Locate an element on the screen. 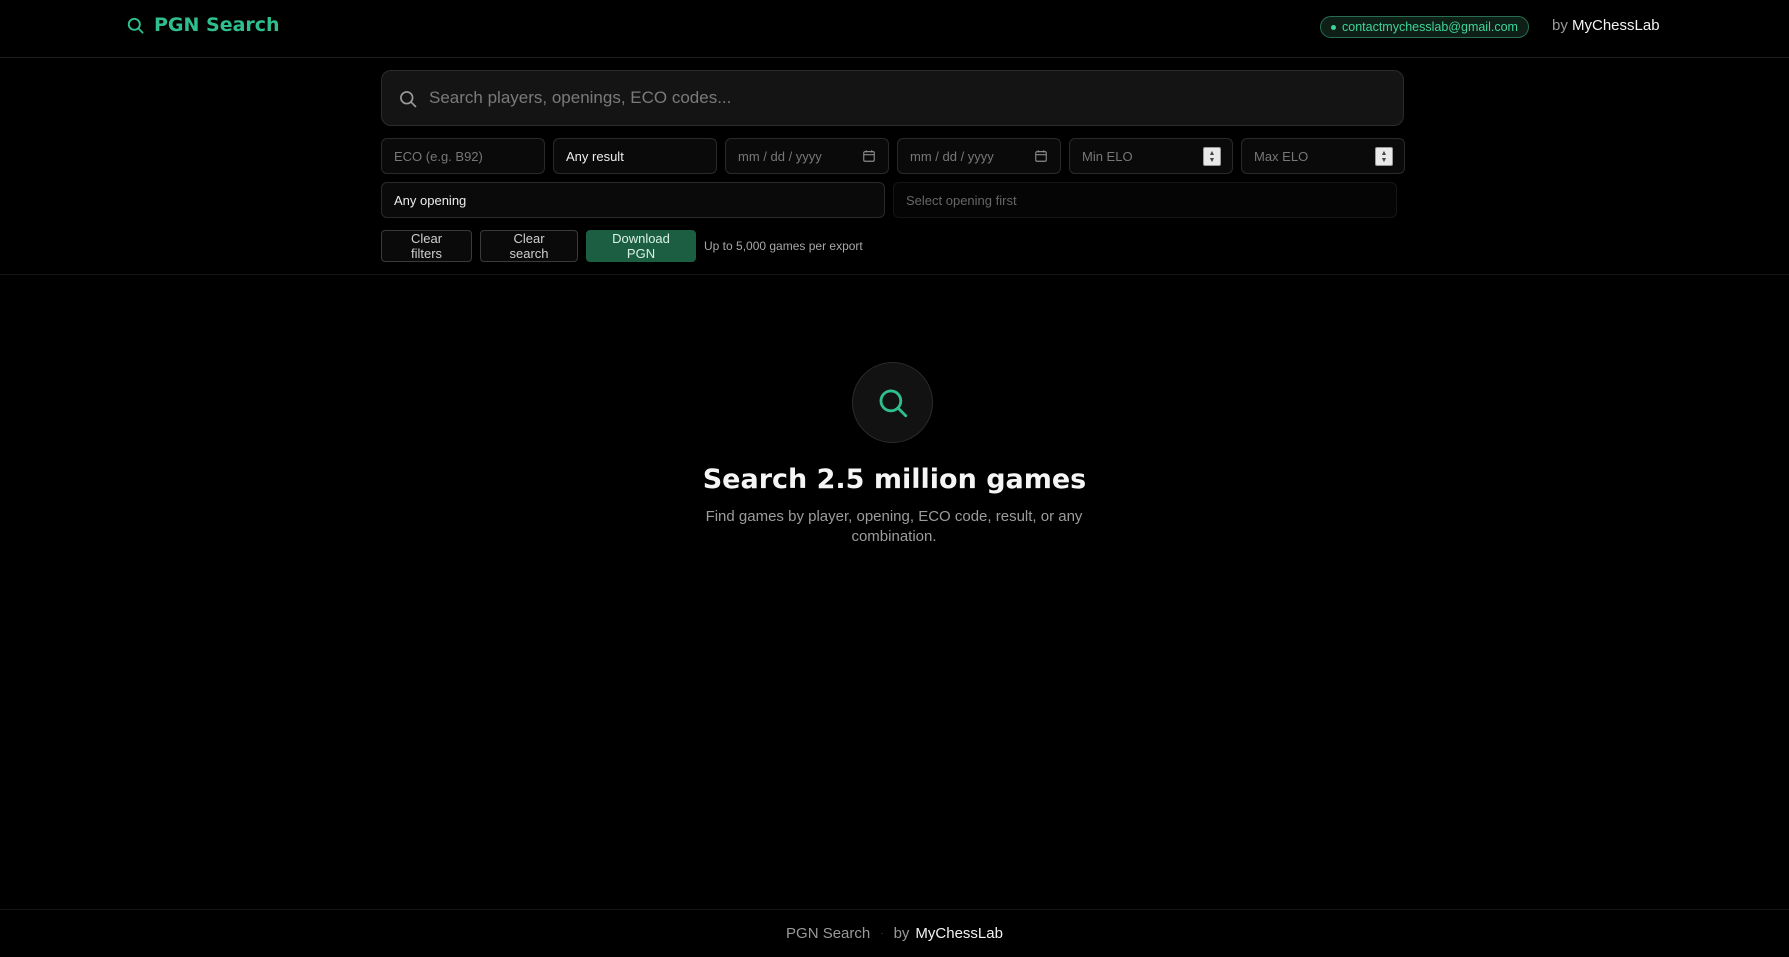 The height and width of the screenshot is (957, 1789). by-mychesslab-link: by MyChessLab is located at coordinates (1606, 25).